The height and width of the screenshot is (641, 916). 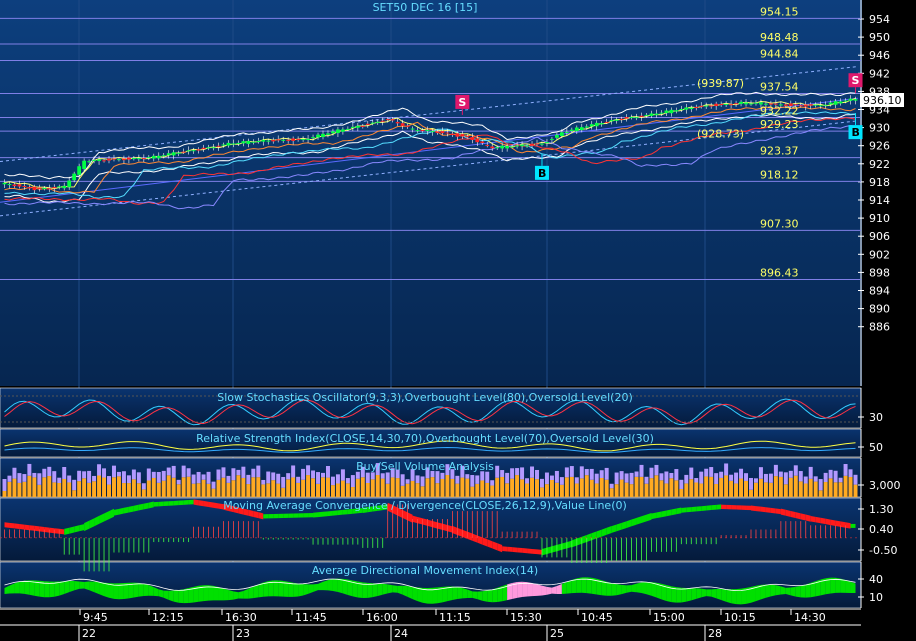 What do you see at coordinates (879, 291) in the screenshot?
I see `y-tick-label: 894` at bounding box center [879, 291].